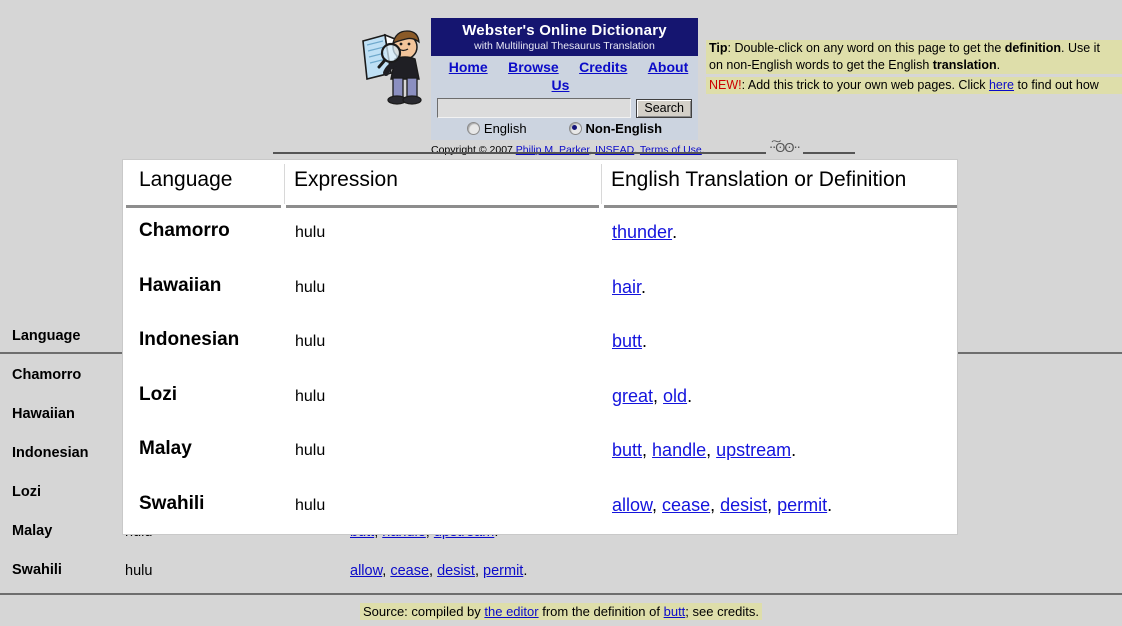 This screenshot has width=1122, height=626. What do you see at coordinates (423, 611) in the screenshot?
I see `source-prefix: Source: compiled by` at bounding box center [423, 611].